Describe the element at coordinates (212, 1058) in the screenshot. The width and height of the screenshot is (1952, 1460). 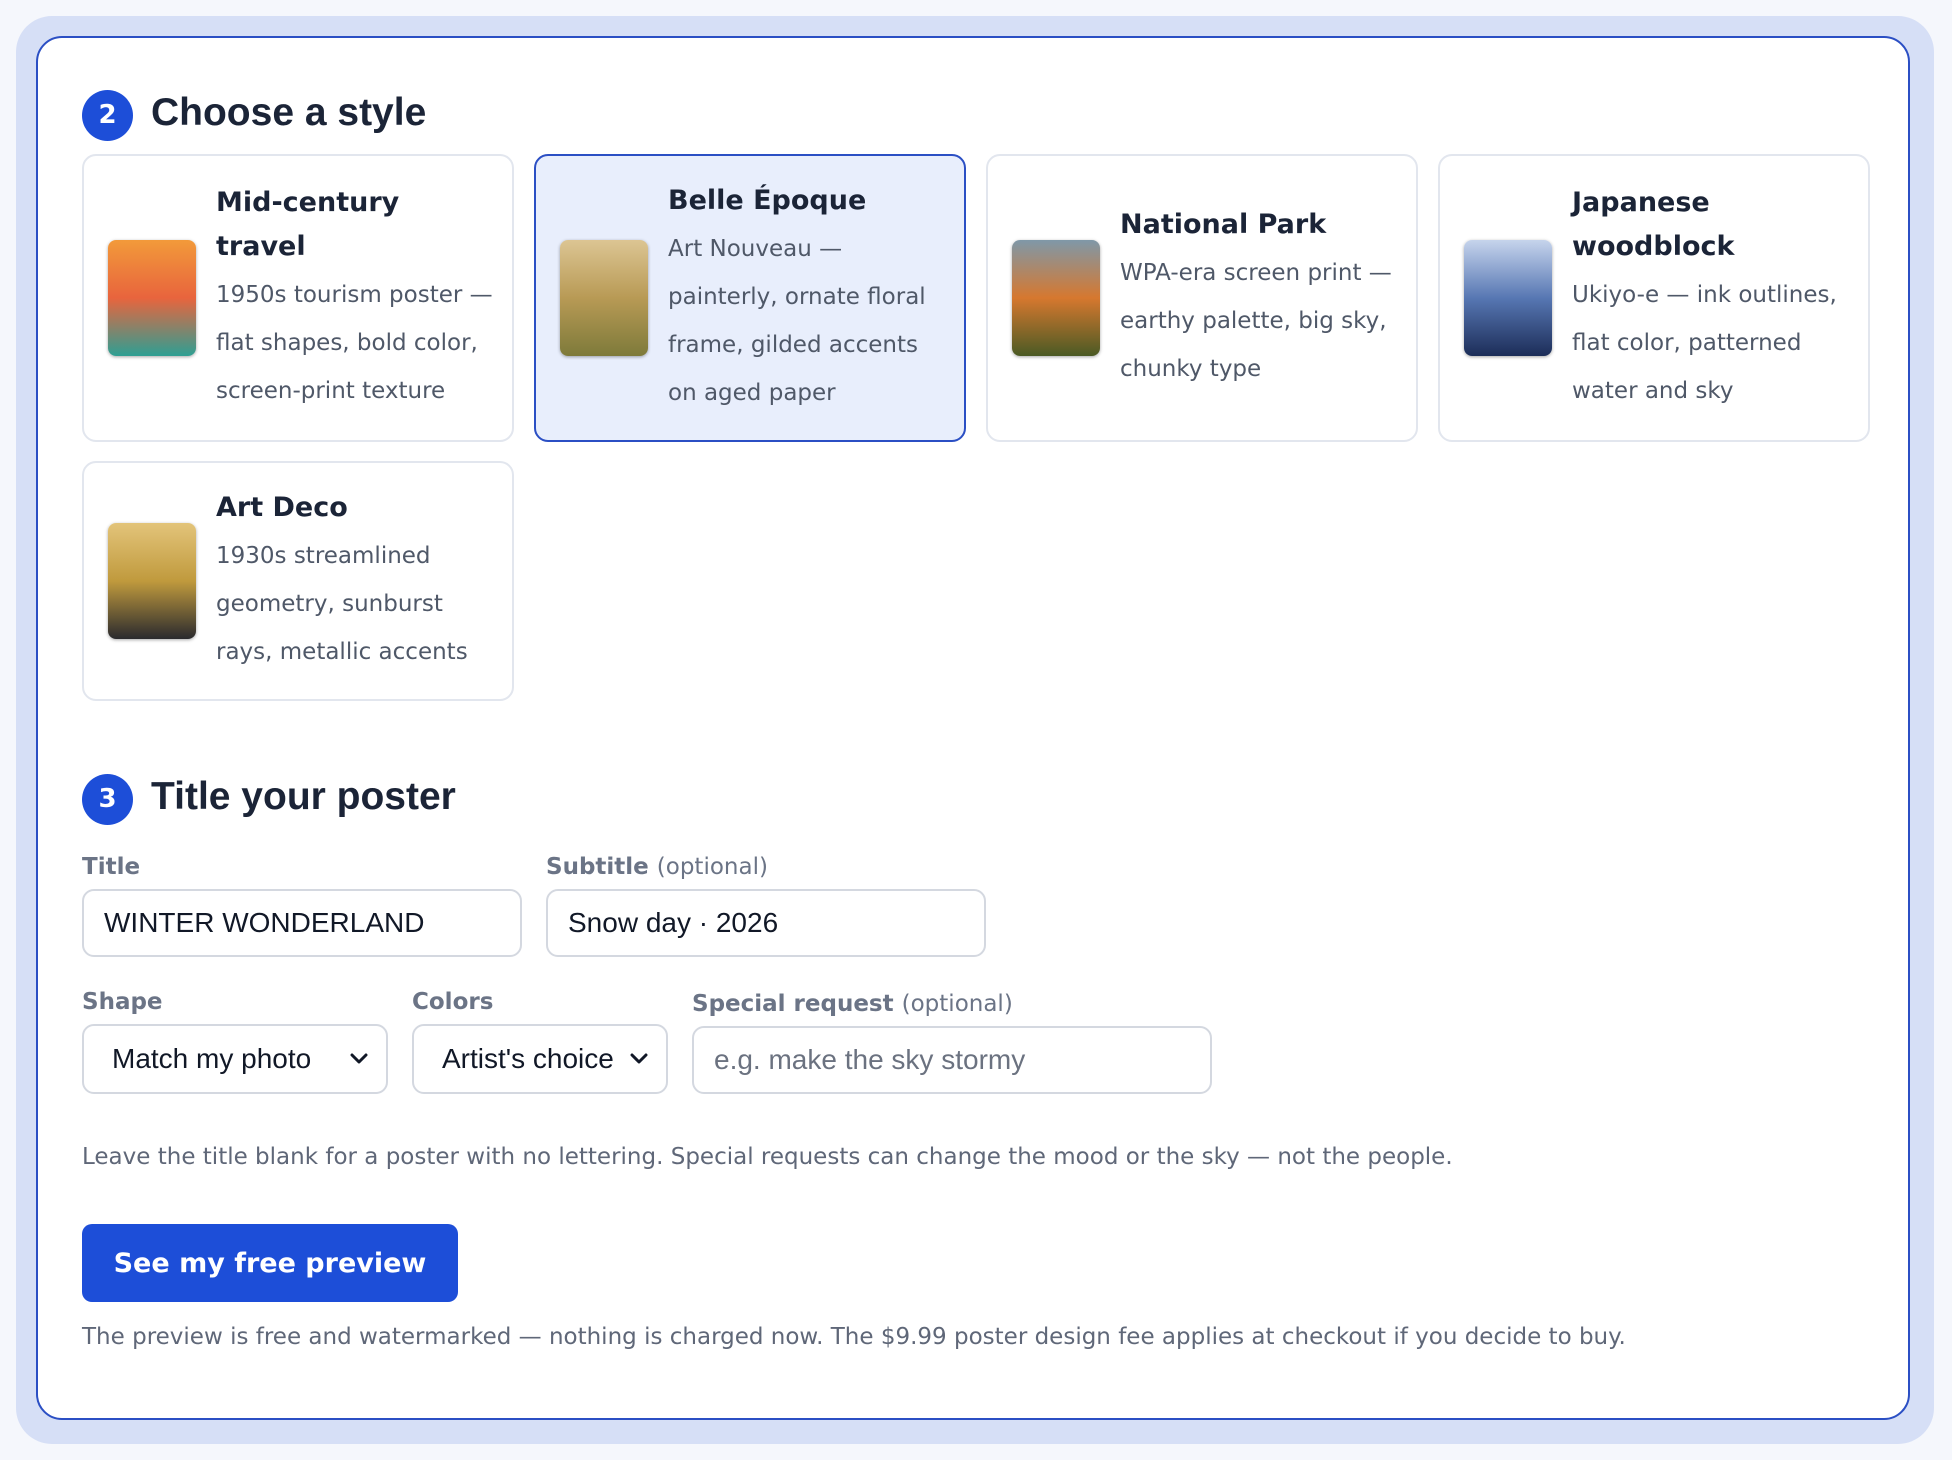
I see `shape-select-value: Match my photo` at that location.